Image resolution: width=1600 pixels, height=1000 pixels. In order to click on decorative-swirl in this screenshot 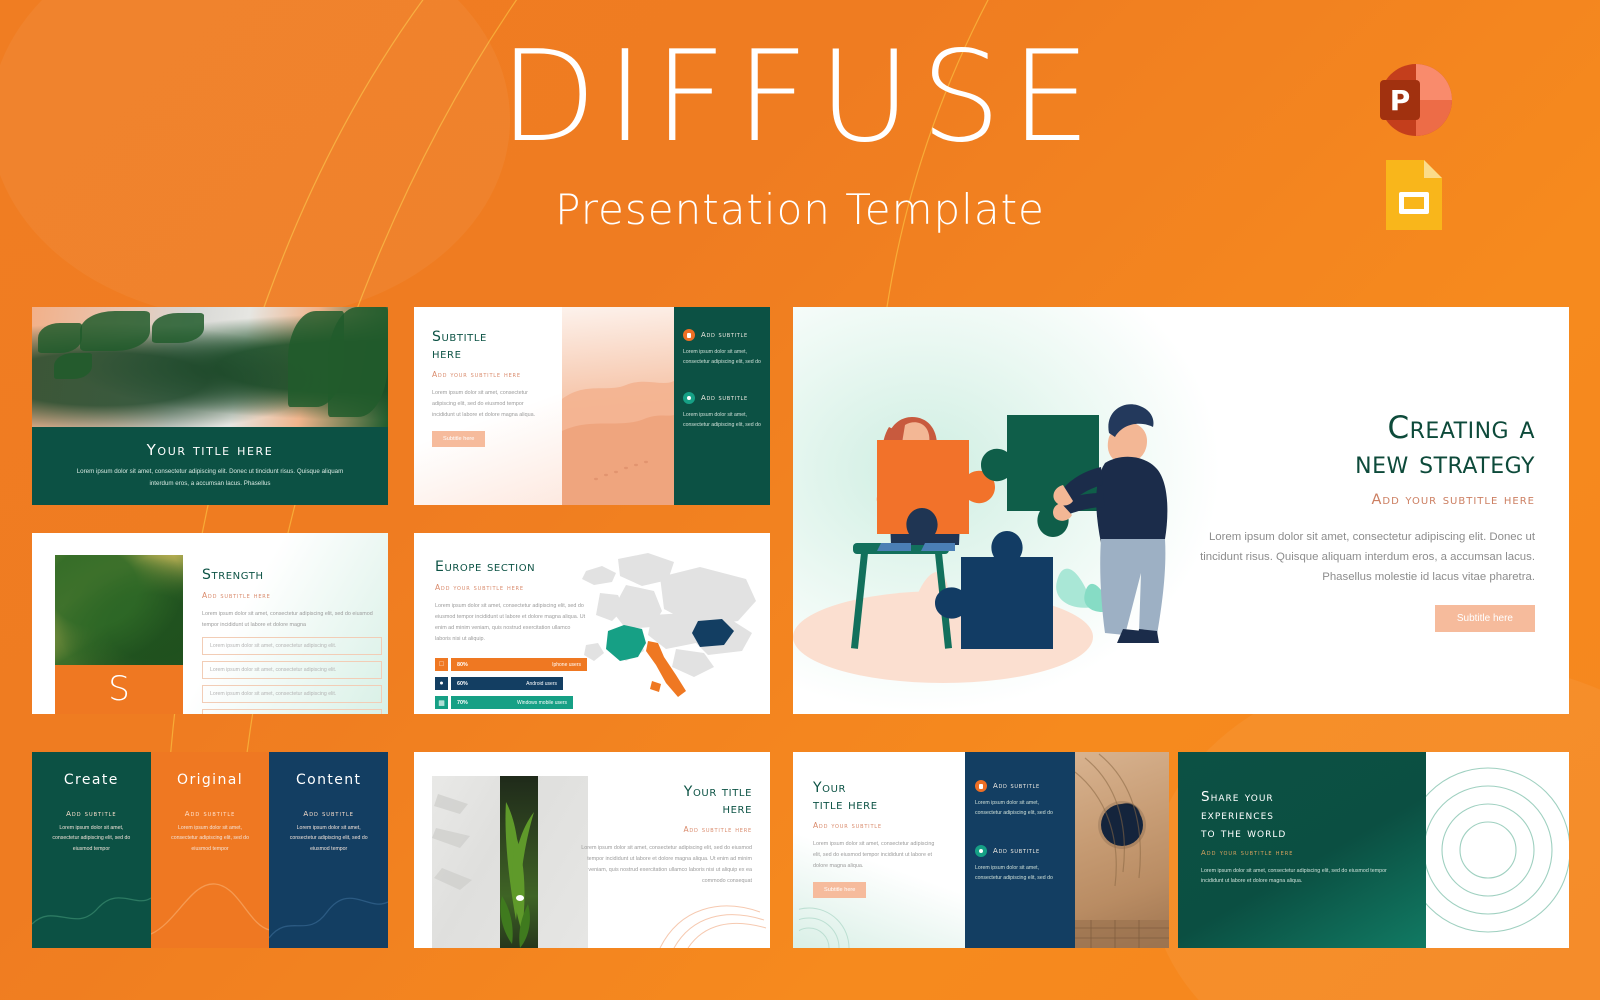, I will do `click(713, 926)`.